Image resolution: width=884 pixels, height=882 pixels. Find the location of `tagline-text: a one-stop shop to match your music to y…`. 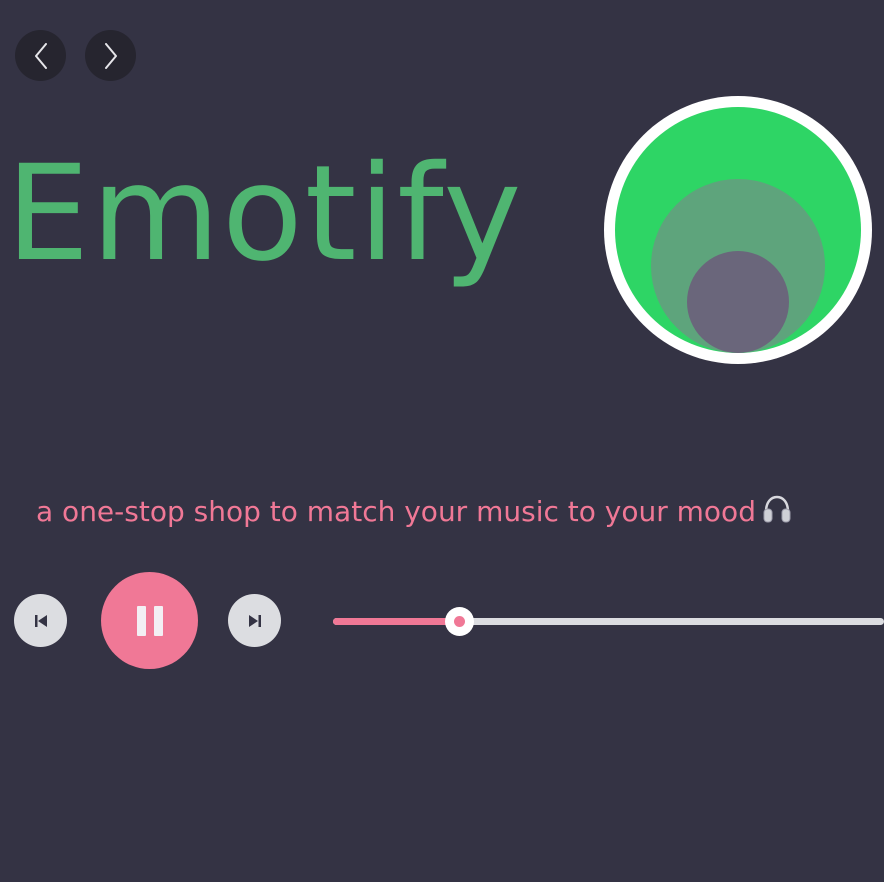

tagline-text: a one-stop shop to match your music to y… is located at coordinates (396, 511).